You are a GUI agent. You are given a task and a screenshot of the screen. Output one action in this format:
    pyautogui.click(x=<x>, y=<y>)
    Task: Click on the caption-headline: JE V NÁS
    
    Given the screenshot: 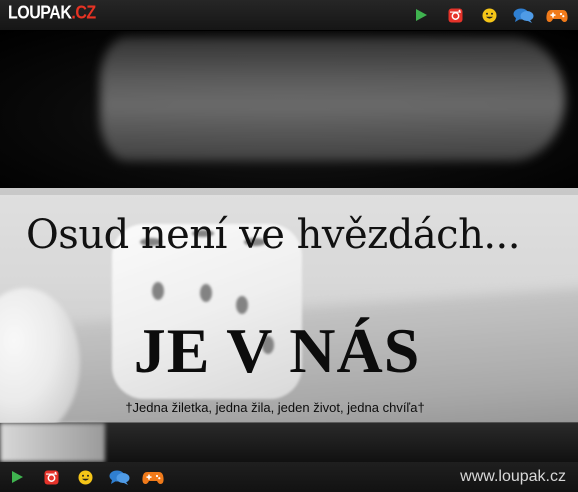 What is the action you would take?
    pyautogui.click(x=277, y=350)
    